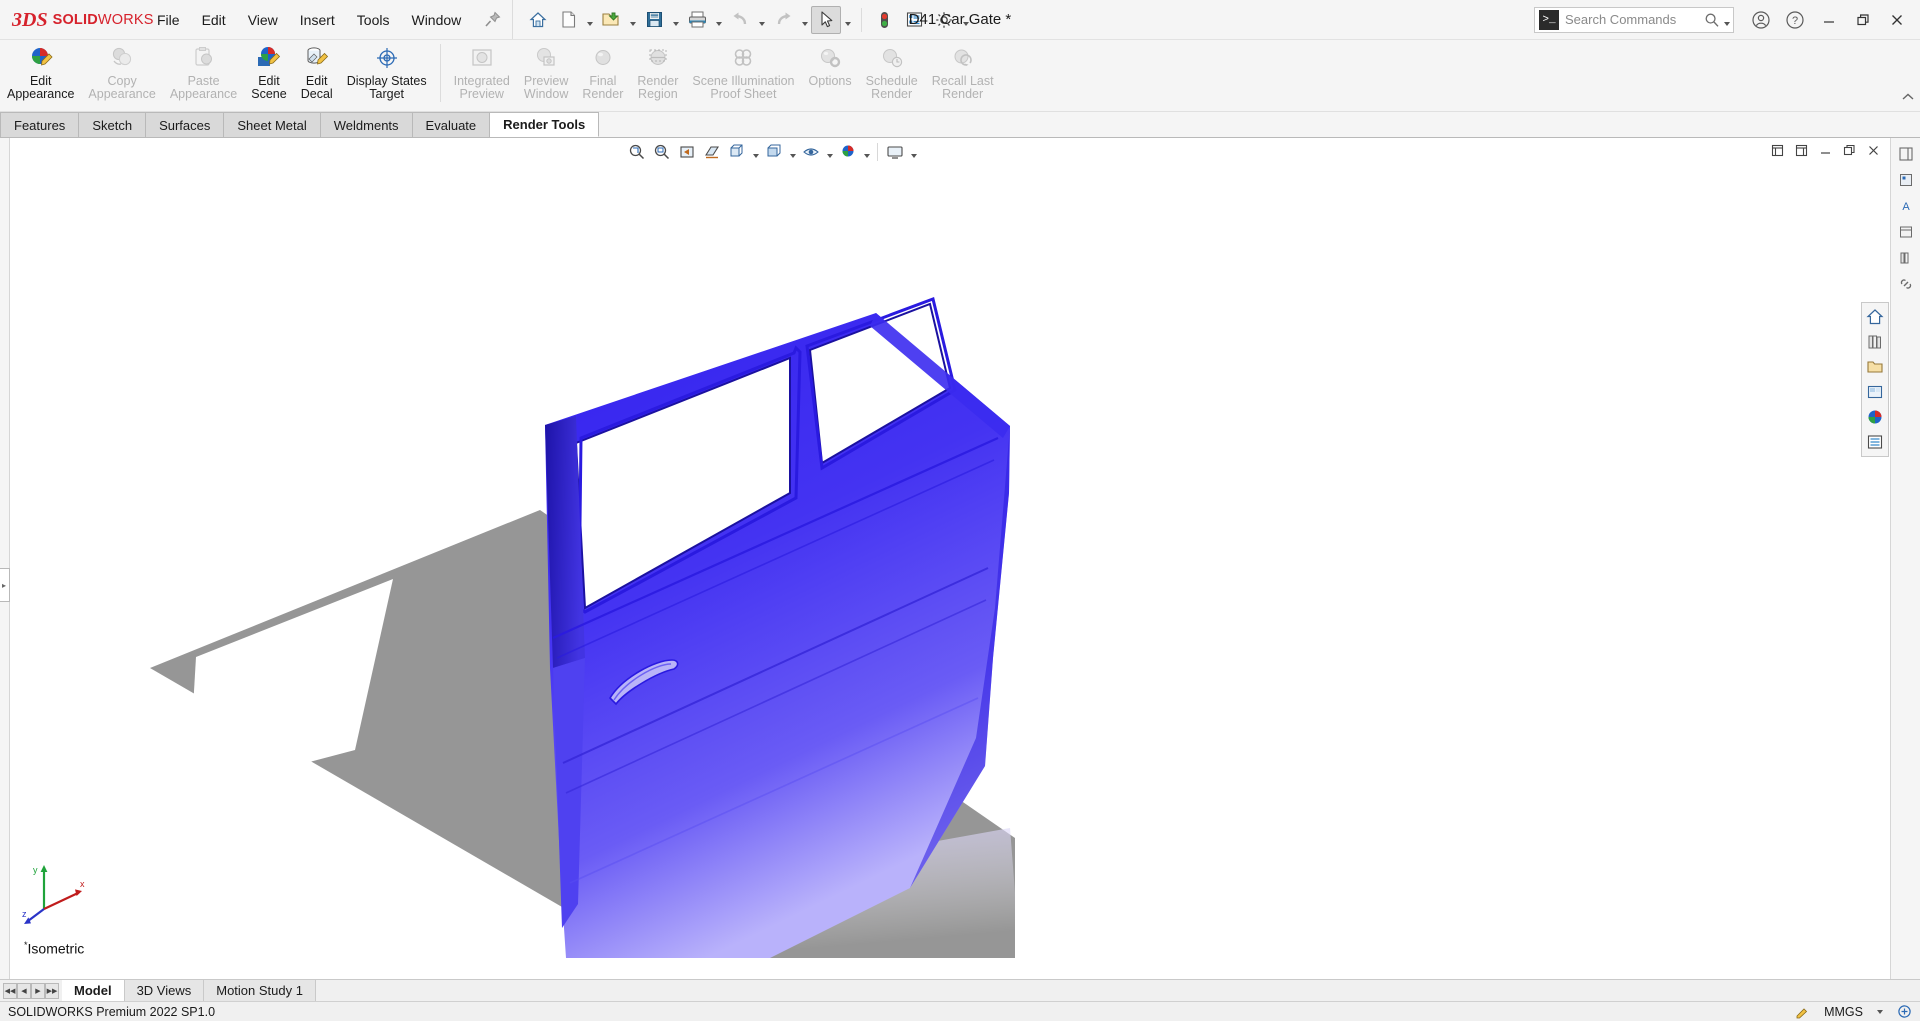  What do you see at coordinates (654, 20) in the screenshot?
I see `save-button` at bounding box center [654, 20].